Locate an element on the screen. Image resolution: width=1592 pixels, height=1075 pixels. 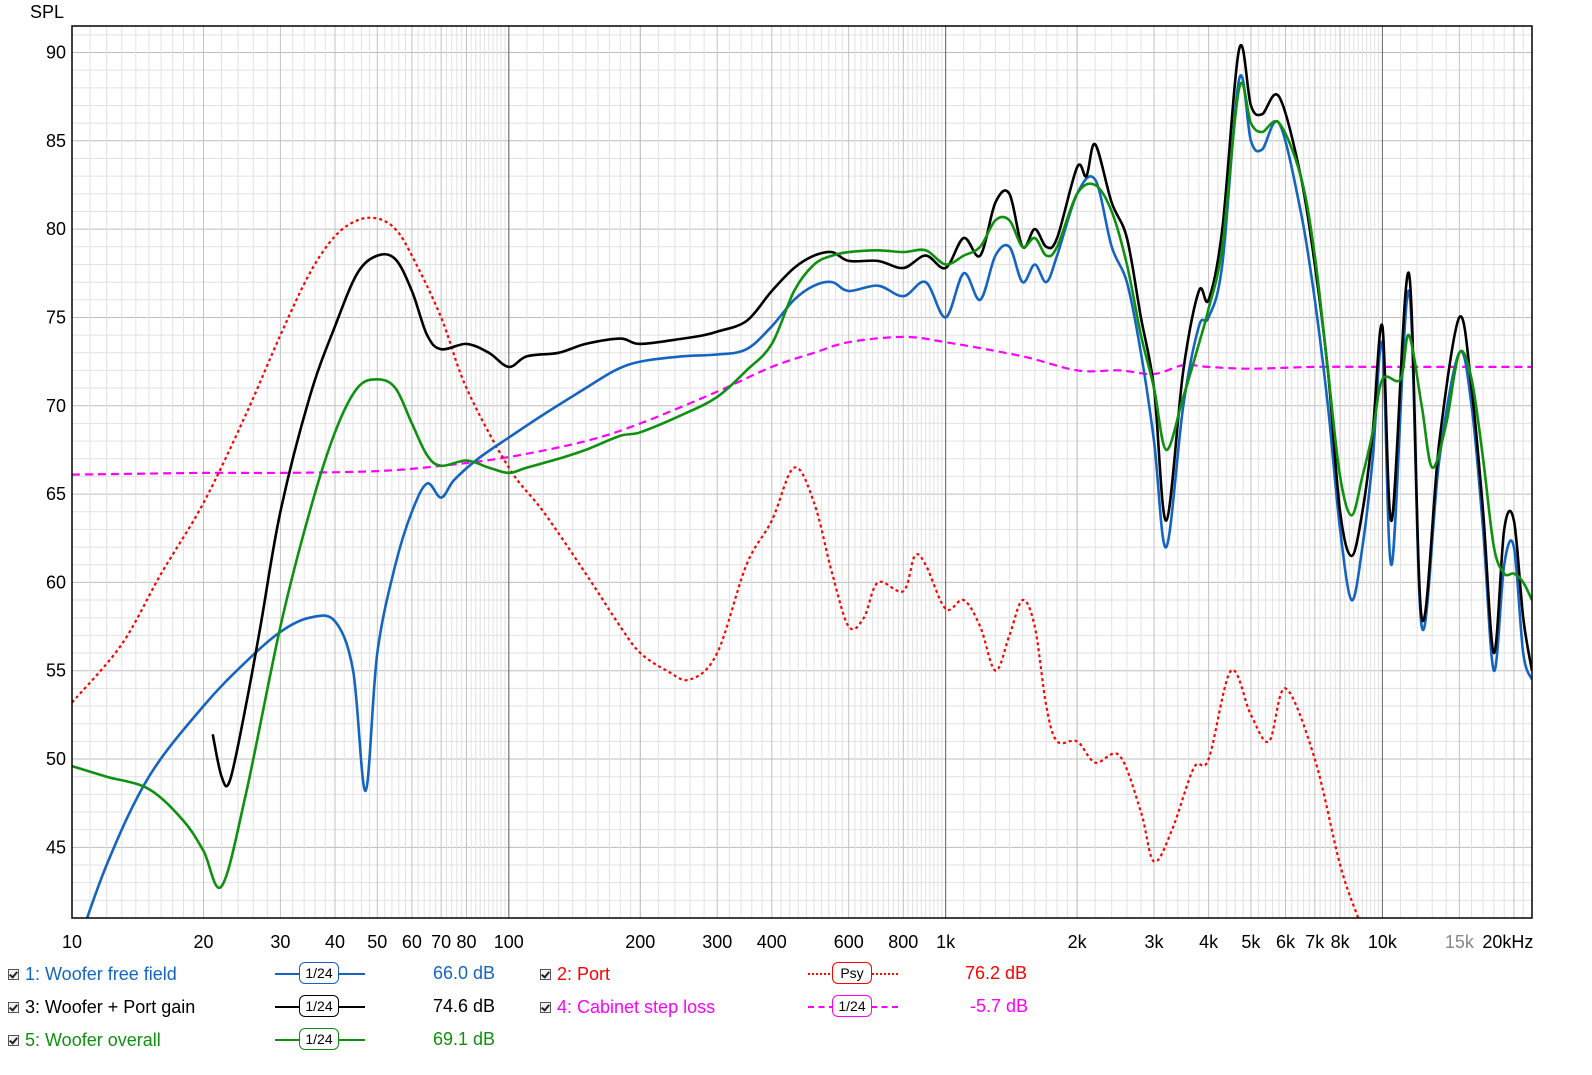
legend-item-cabinet-step-loss: 4: Cabinet step loss is located at coordinates (627, 1007).